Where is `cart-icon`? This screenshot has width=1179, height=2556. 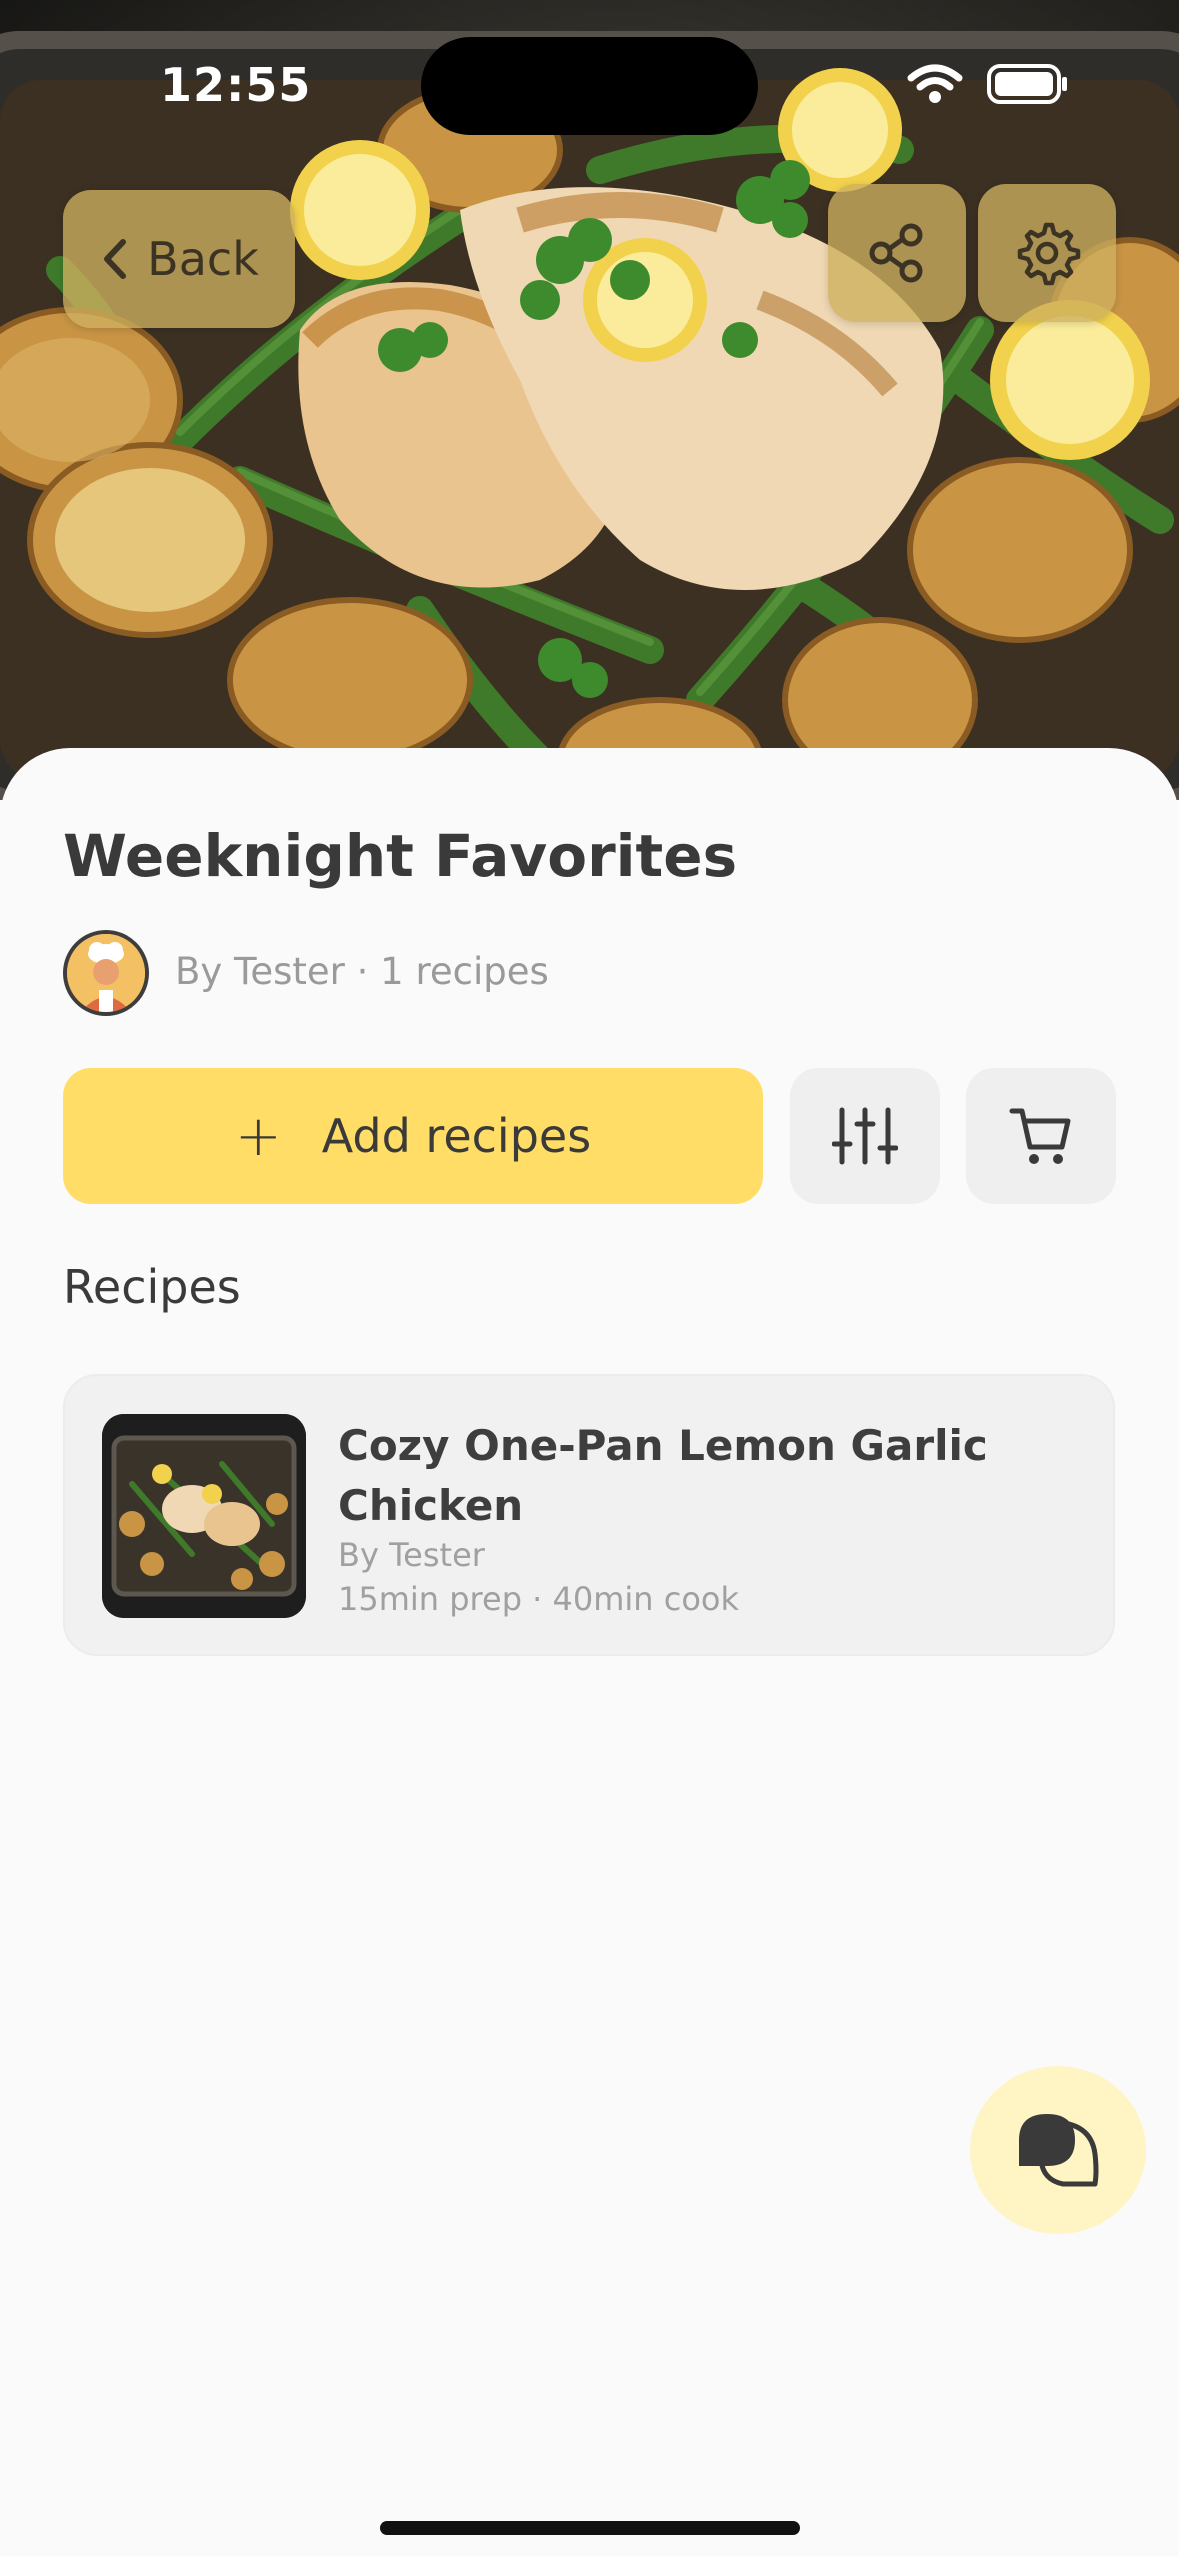
cart-icon is located at coordinates (1040, 1136).